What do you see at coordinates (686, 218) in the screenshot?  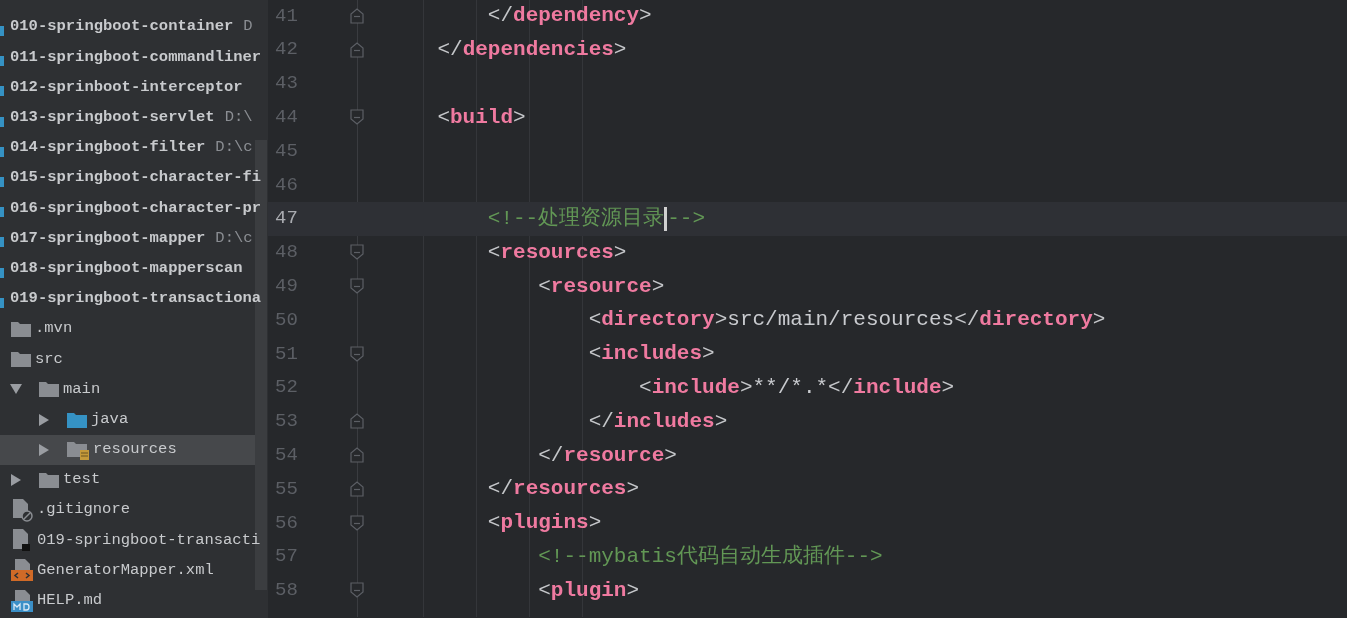 I see `code-comment: -->` at bounding box center [686, 218].